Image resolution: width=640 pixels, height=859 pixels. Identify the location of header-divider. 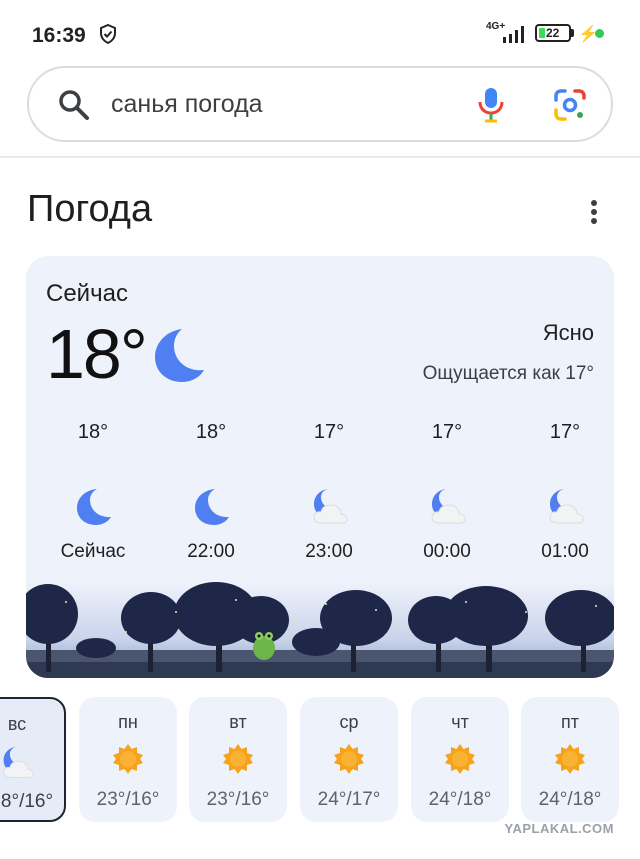
(320, 157).